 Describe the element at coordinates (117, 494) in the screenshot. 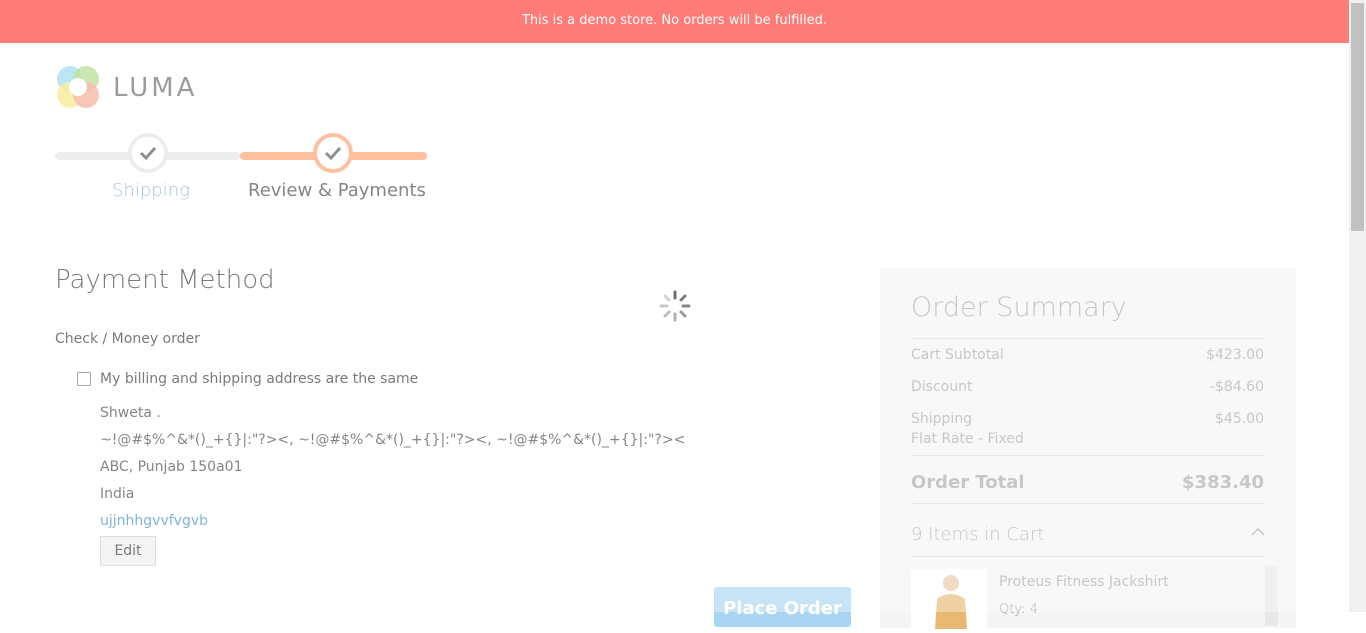

I see `billing-country: India` at that location.